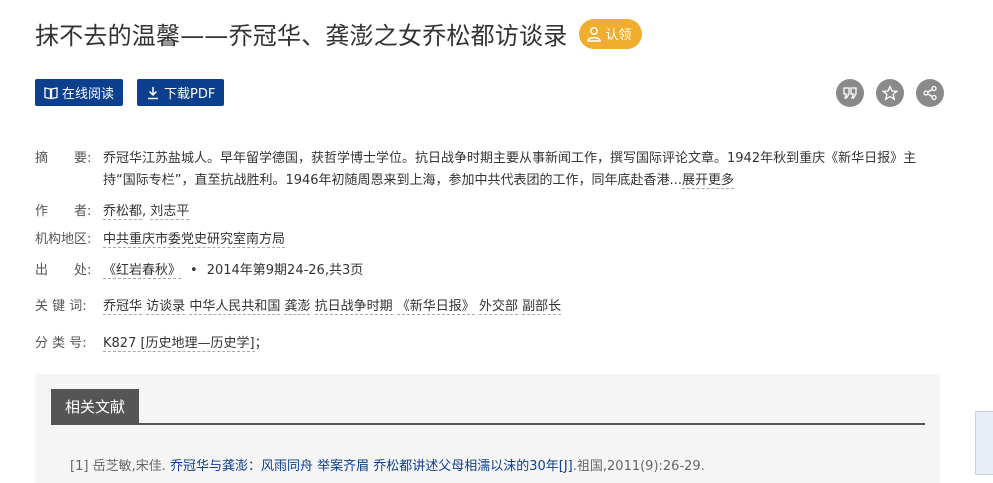  I want to click on claim-label: 认领, so click(618, 35).